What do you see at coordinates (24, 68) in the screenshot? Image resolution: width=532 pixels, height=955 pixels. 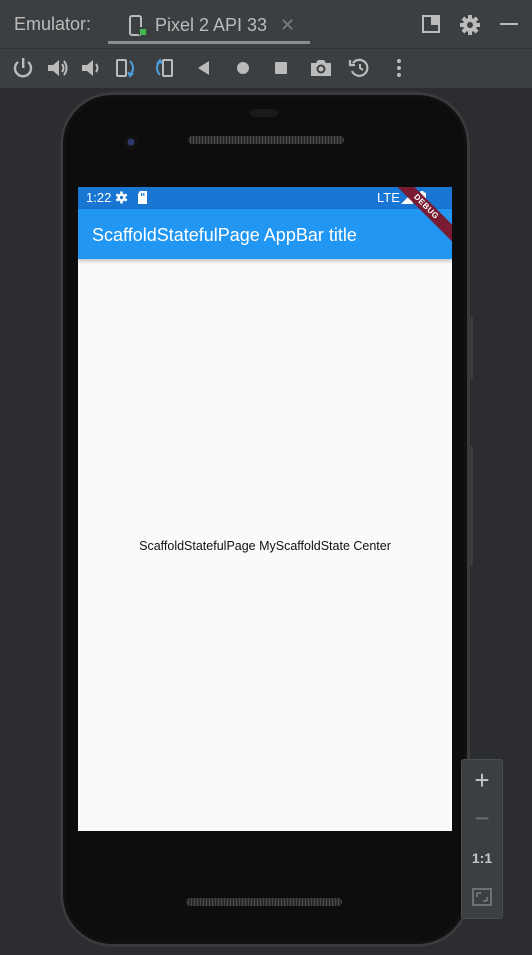 I see `power-icon` at bounding box center [24, 68].